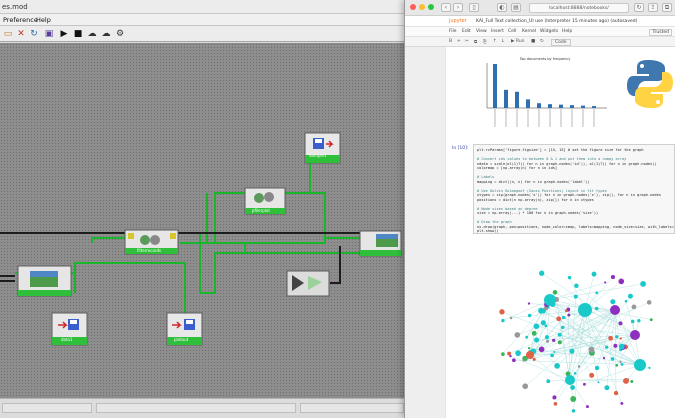 The height and width of the screenshot is (418, 675). What do you see at coordinates (474, 7) in the screenshot?
I see `sidebar-icon: ▯` at bounding box center [474, 7].